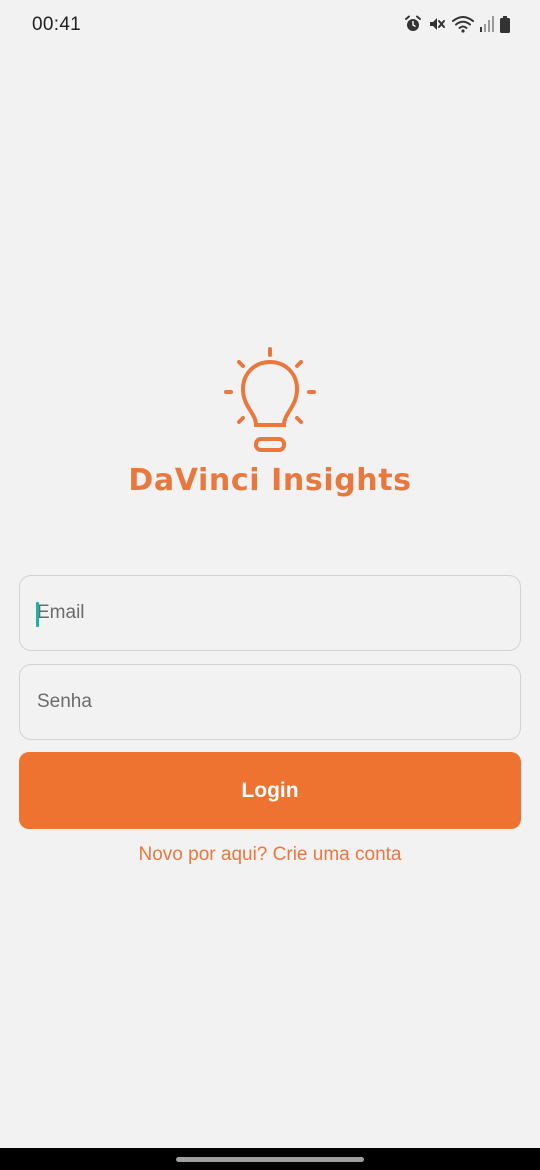 The image size is (540, 1170). Describe the element at coordinates (270, 399) in the screenshot. I see `lightbulb-icon` at that location.